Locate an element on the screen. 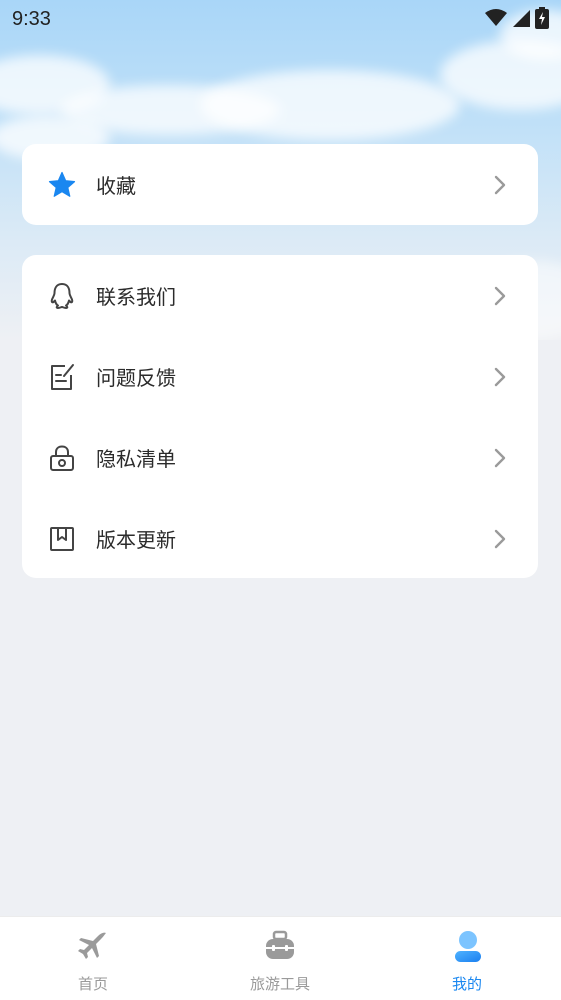  lock-icon is located at coordinates (62, 458).